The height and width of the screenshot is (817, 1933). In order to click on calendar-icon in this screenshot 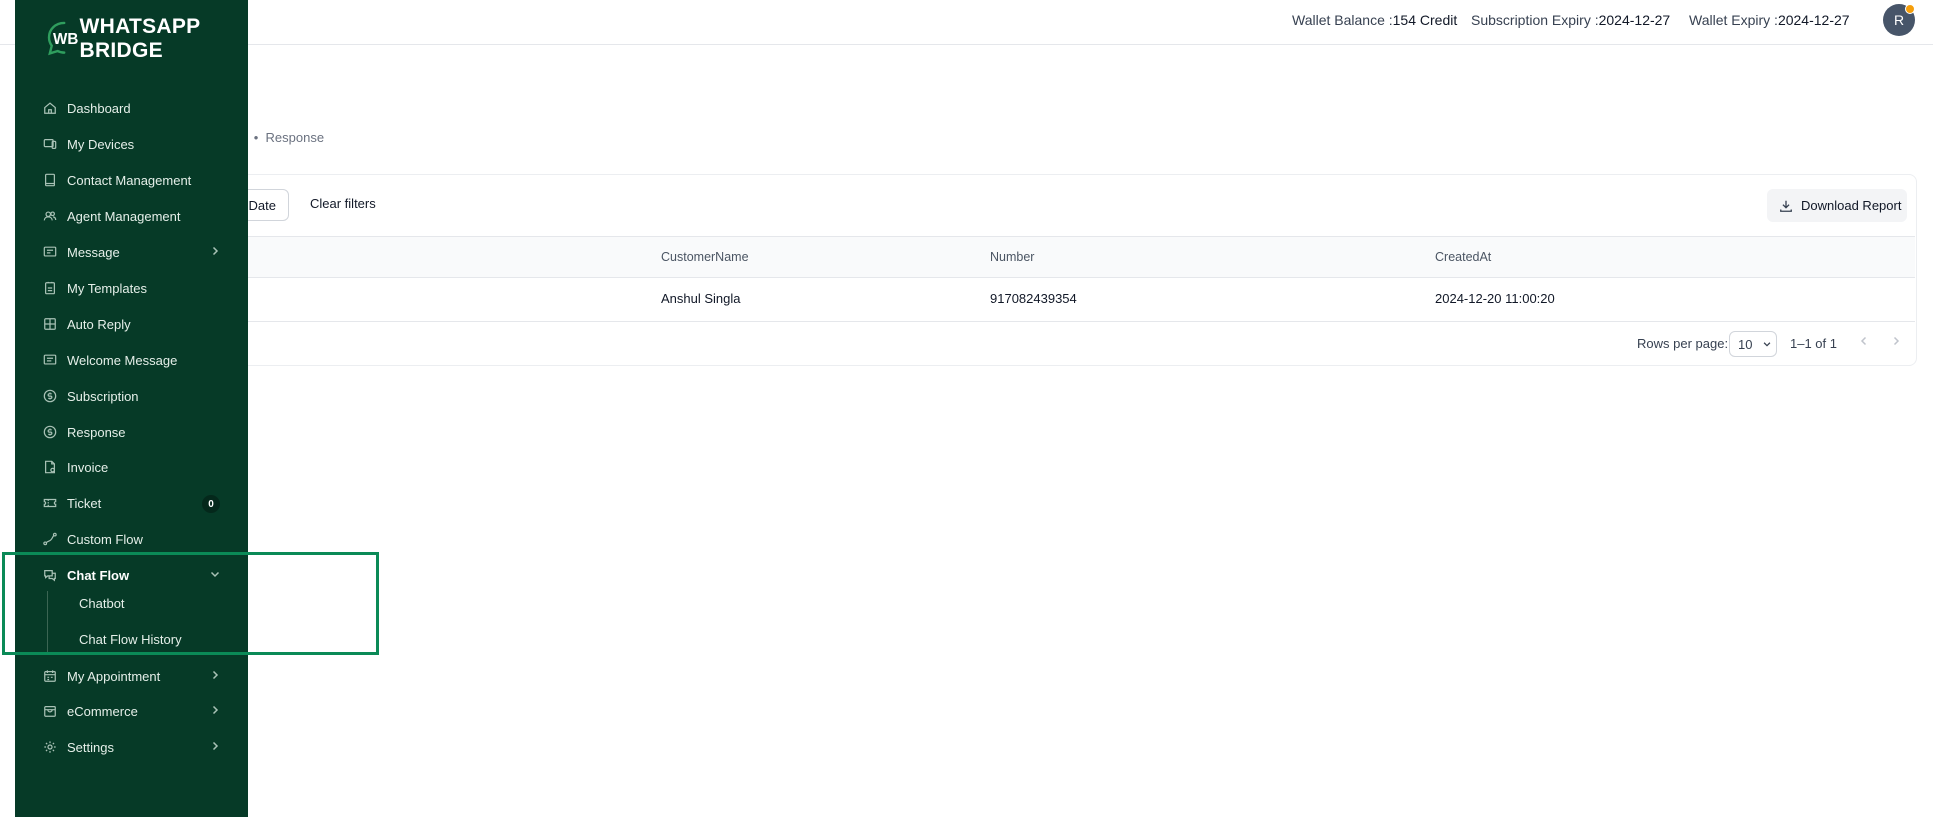, I will do `click(50, 676)`.